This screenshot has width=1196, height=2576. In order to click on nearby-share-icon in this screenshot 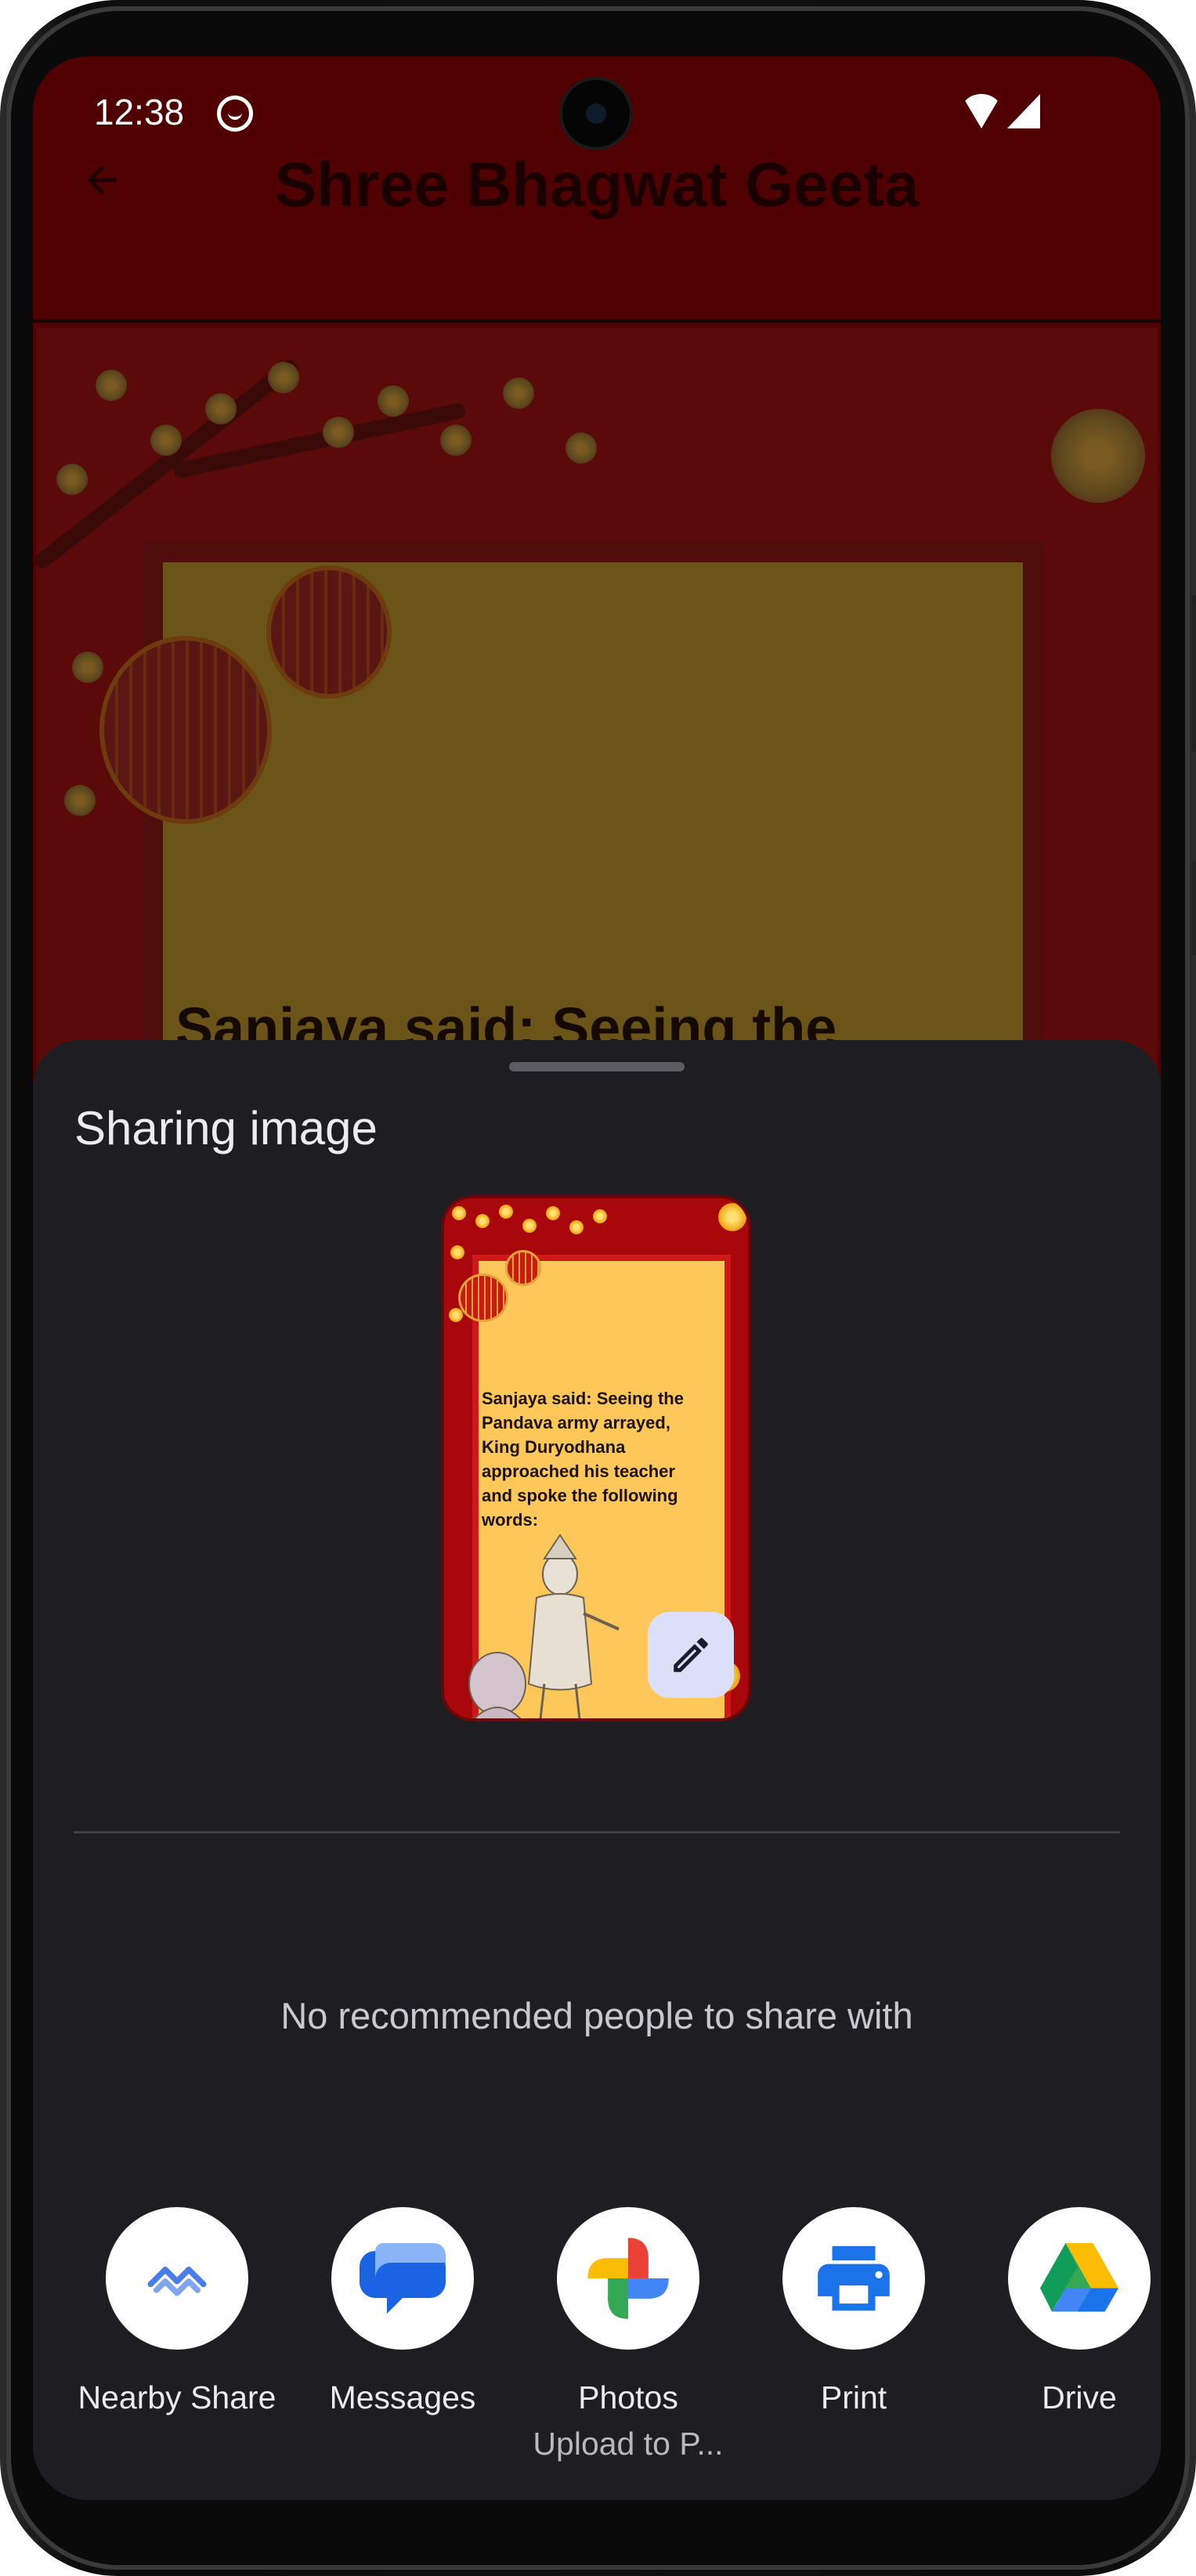, I will do `click(177, 2281)`.